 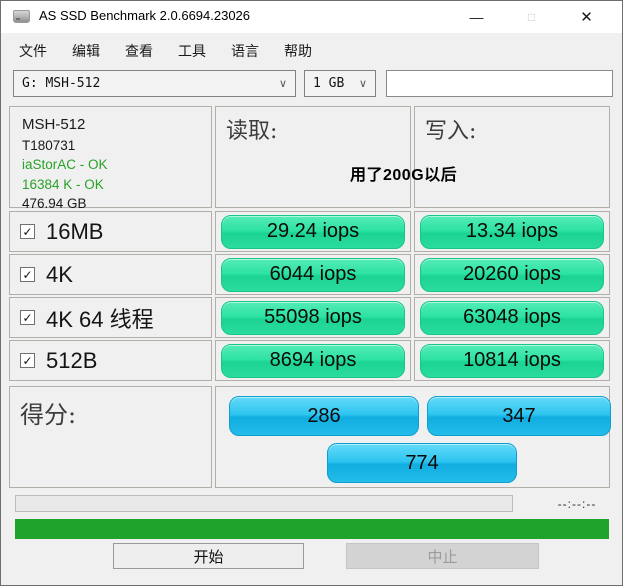 I want to click on write-value-4k64: 63048 iops, so click(x=512, y=317).